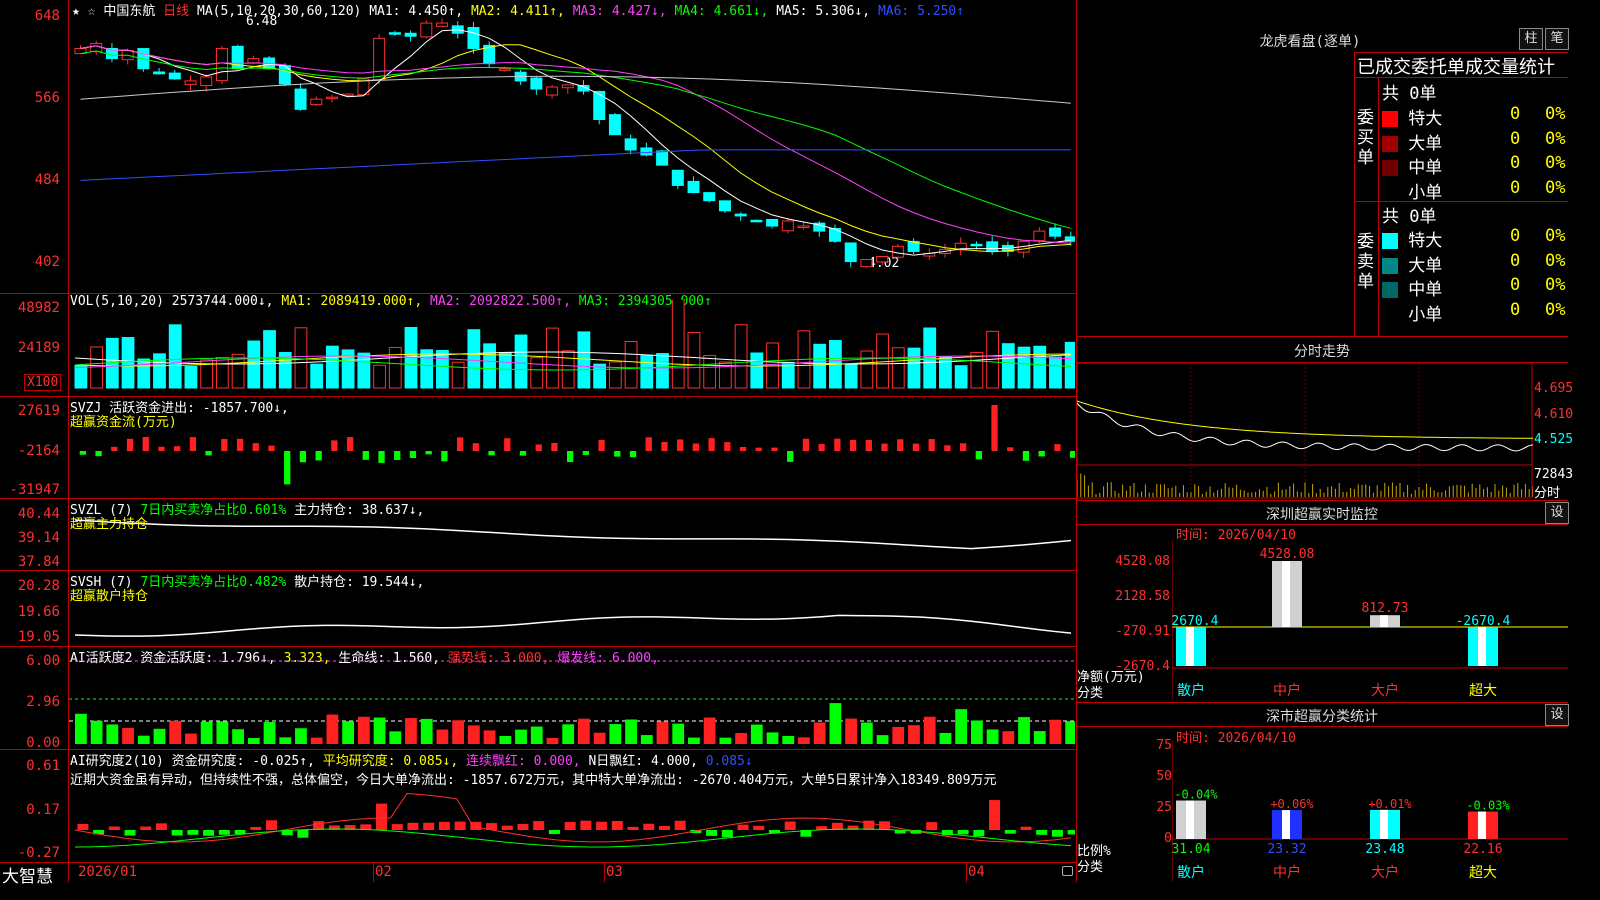  I want to click on category-label: 超大, so click(1483, 873).